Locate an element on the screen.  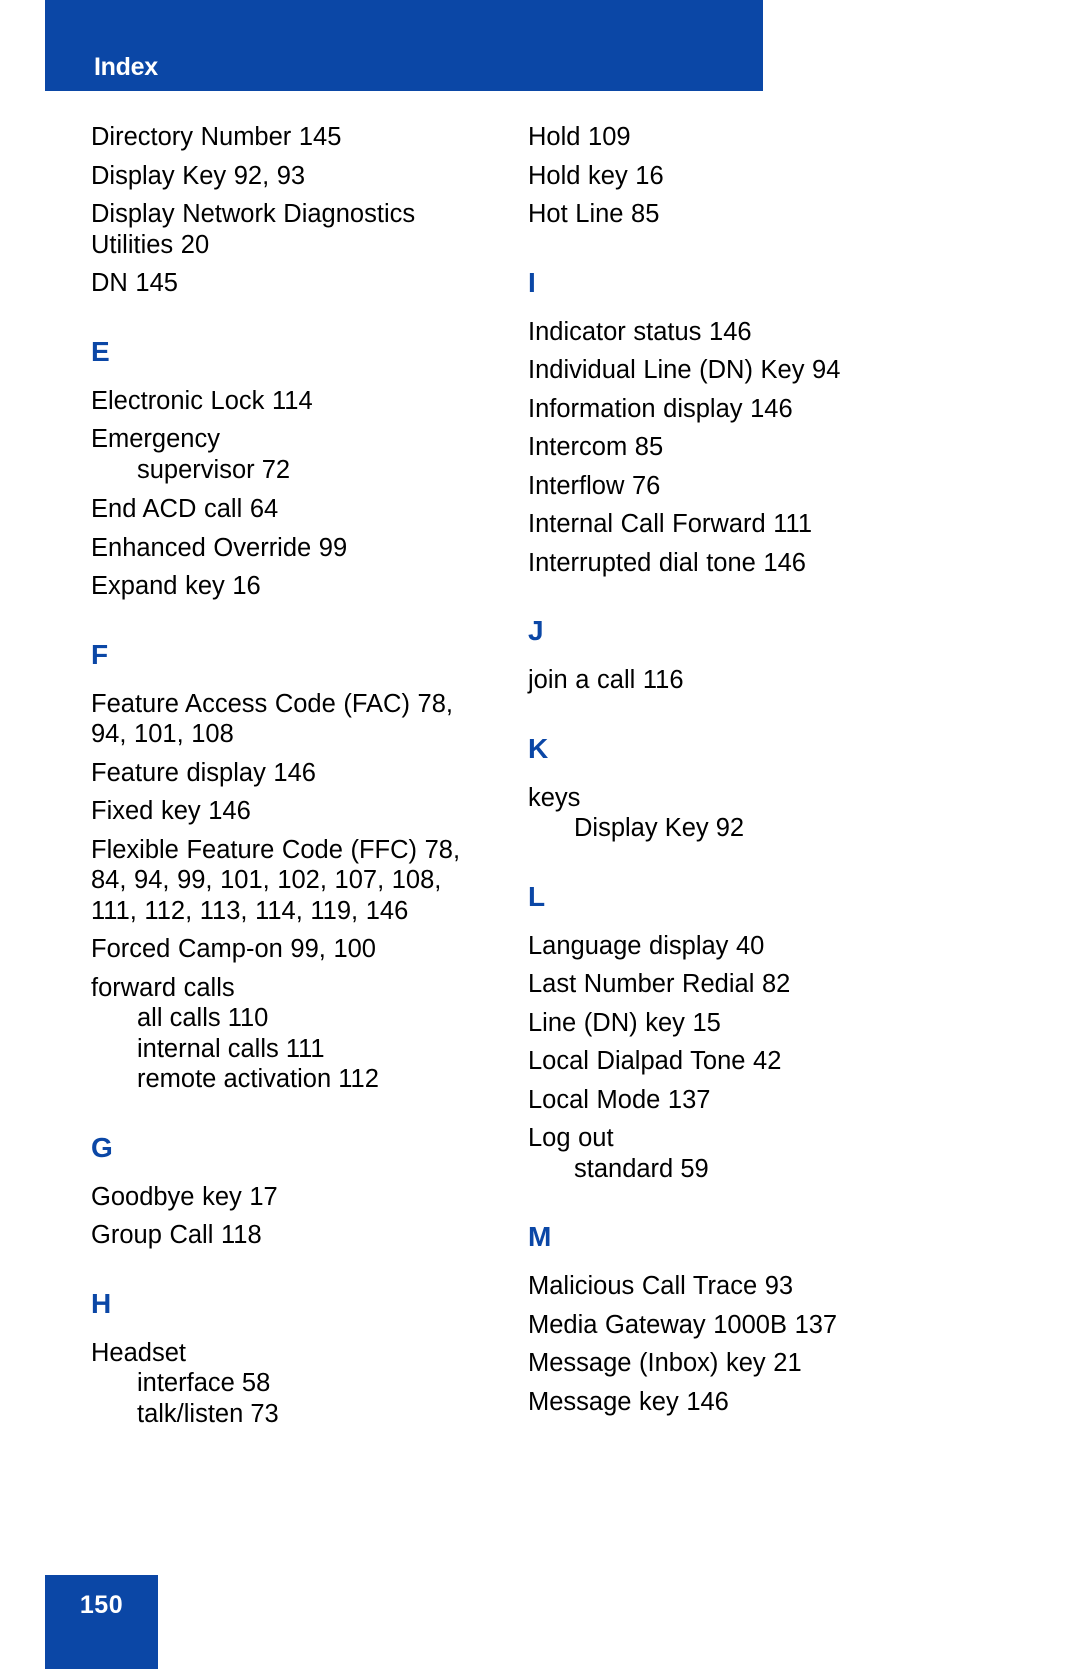
index-entry: Feature display 146 is located at coordinates (203, 772).